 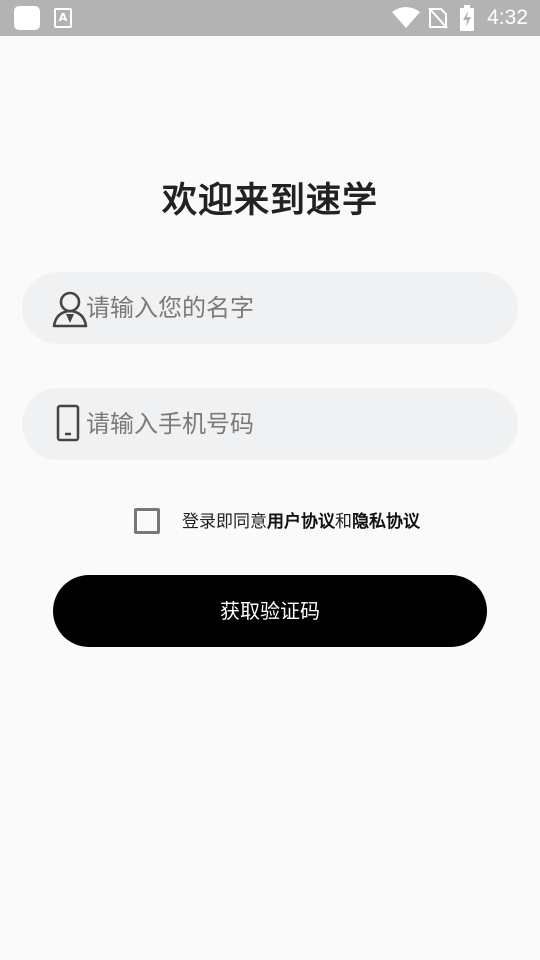 What do you see at coordinates (270, 611) in the screenshot?
I see `get-verification-code-button: 获取验证码` at bounding box center [270, 611].